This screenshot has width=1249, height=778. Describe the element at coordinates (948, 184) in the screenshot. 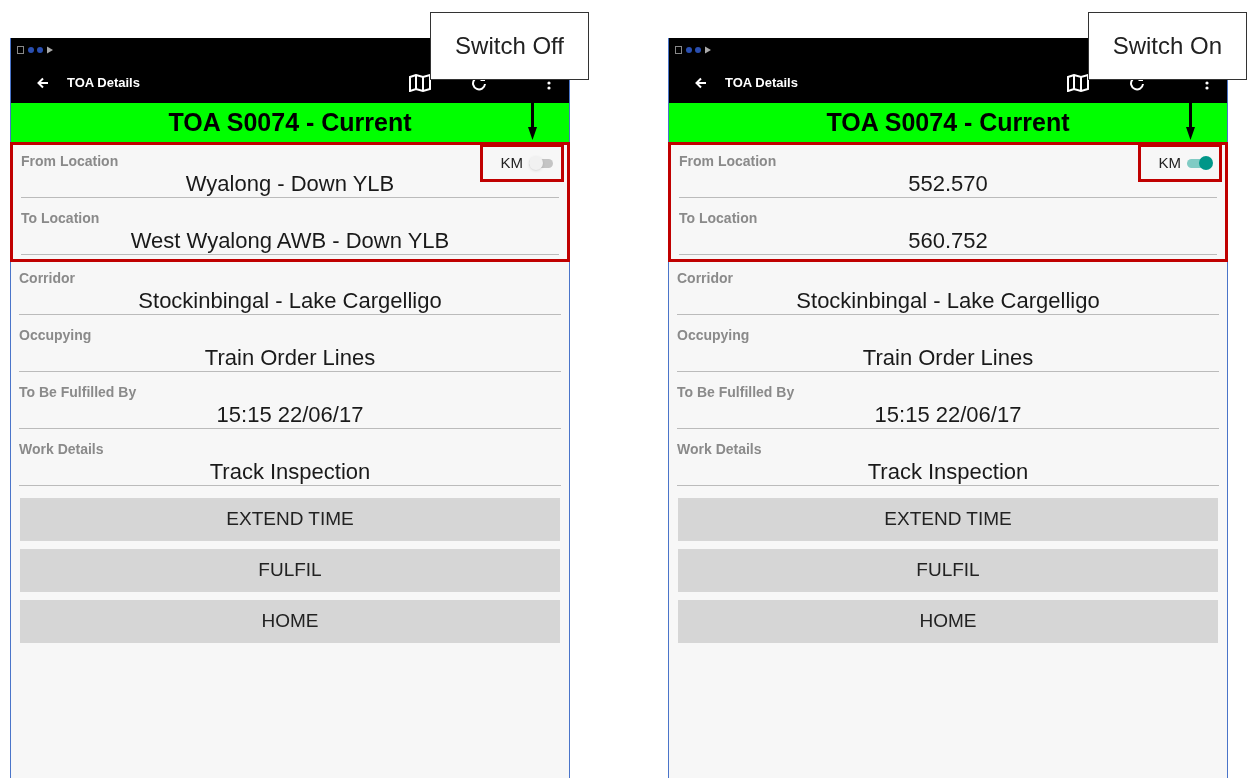

I see `field-value: 552.570` at that location.